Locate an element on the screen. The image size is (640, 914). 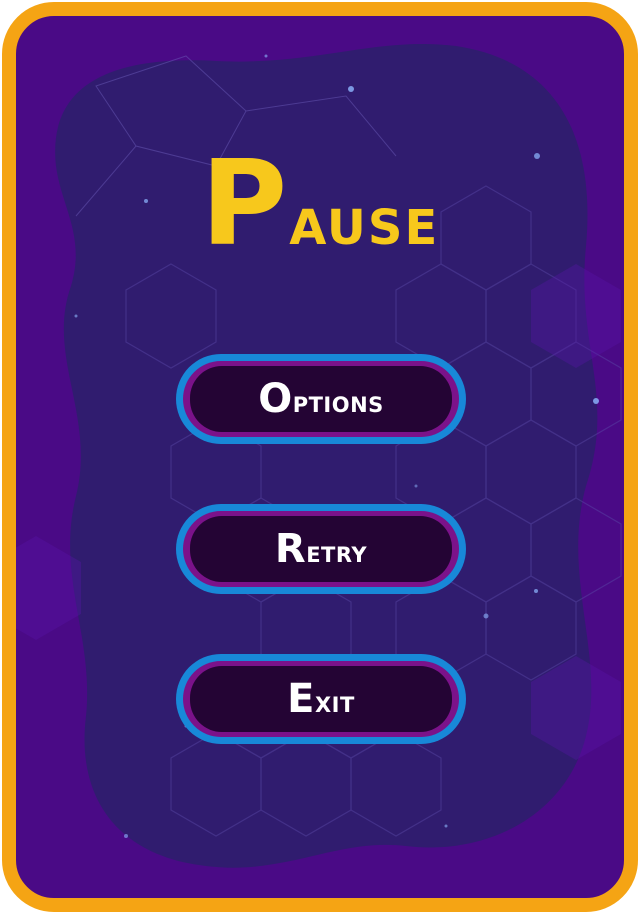
exit-button-face: Exit is located at coordinates (321, 699).